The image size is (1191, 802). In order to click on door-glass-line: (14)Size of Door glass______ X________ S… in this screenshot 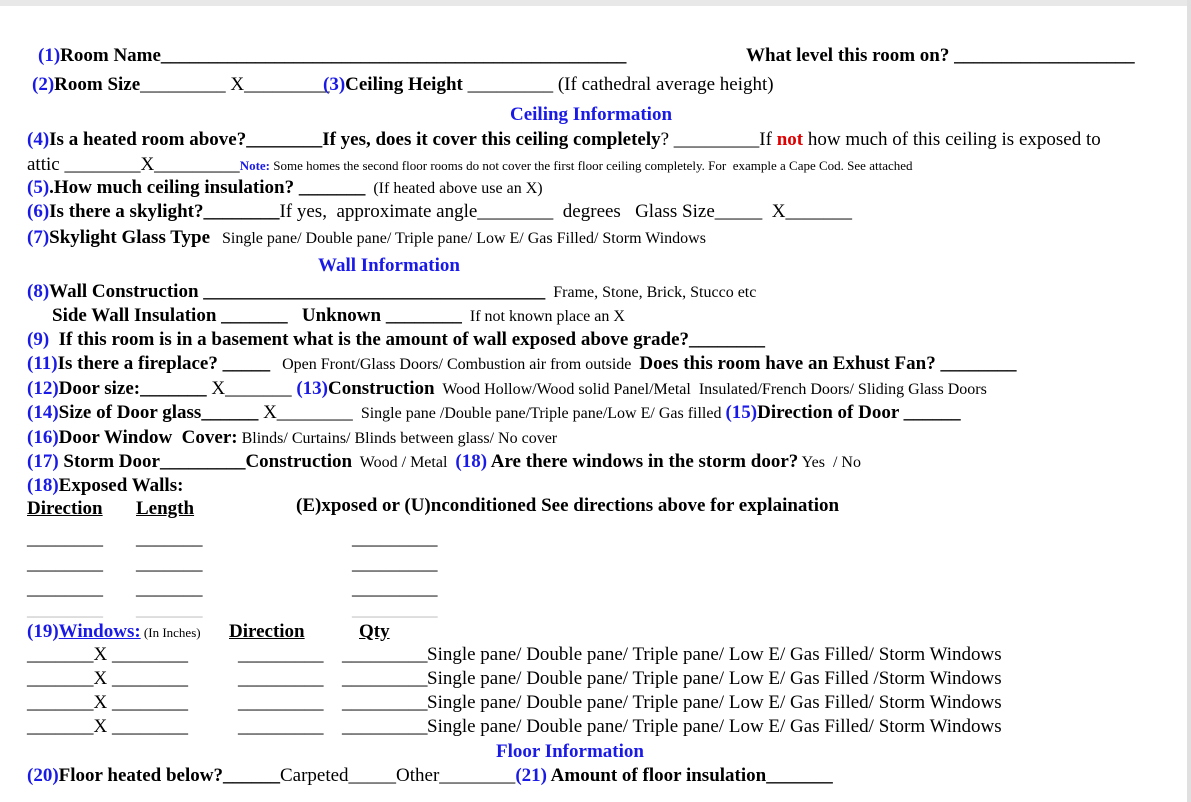, I will do `click(494, 413)`.